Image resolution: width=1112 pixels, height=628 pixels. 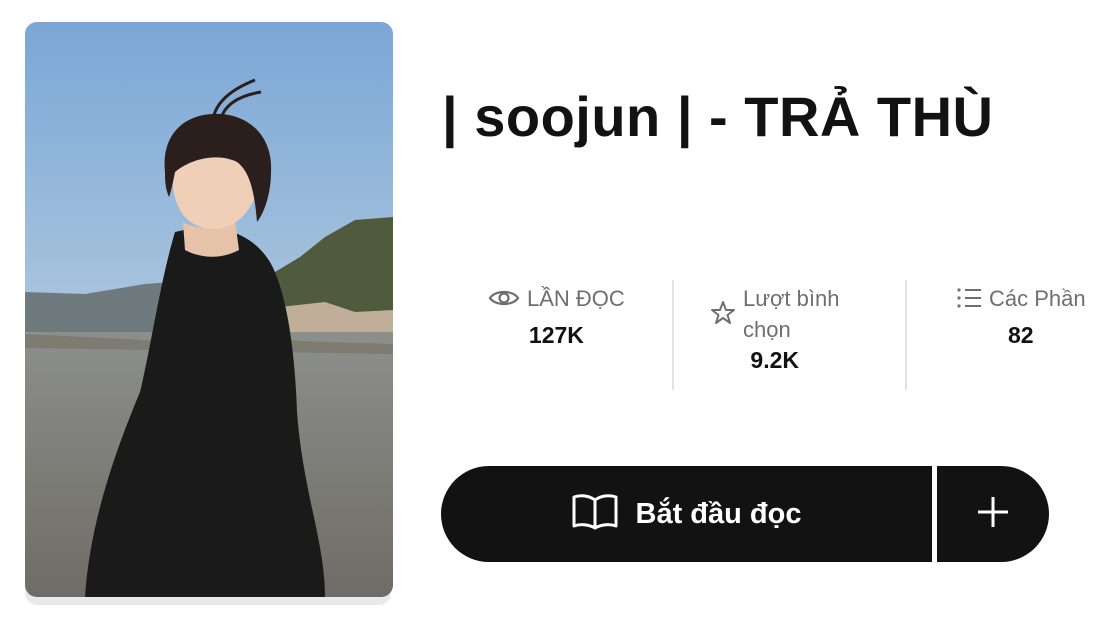 What do you see at coordinates (775, 360) in the screenshot?
I see `stat-votes-value: 9.2K` at bounding box center [775, 360].